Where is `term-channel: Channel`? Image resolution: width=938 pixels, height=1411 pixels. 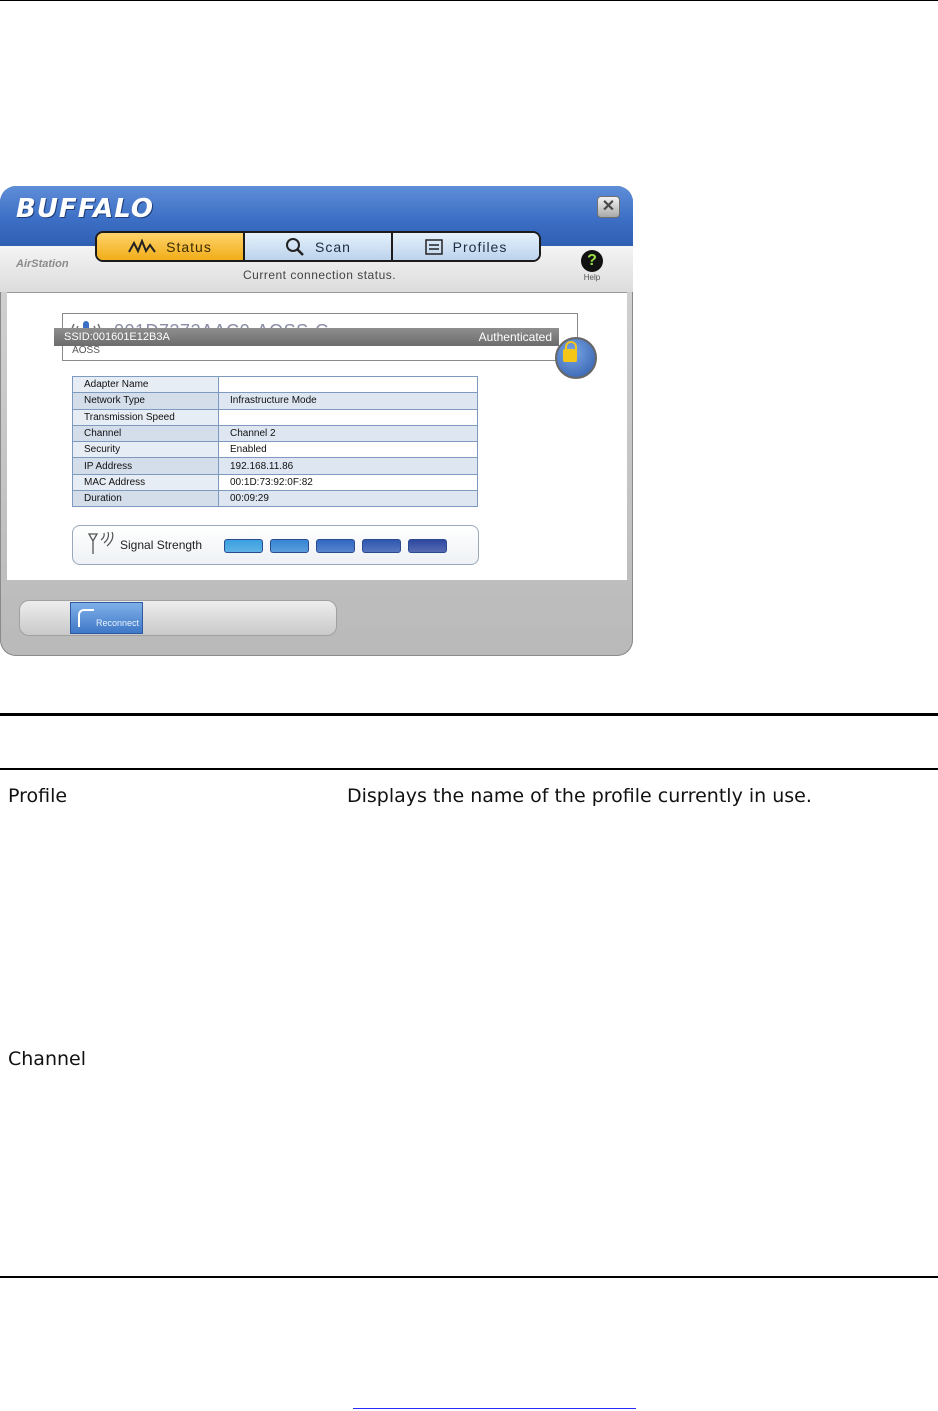 term-channel: Channel is located at coordinates (47, 1059).